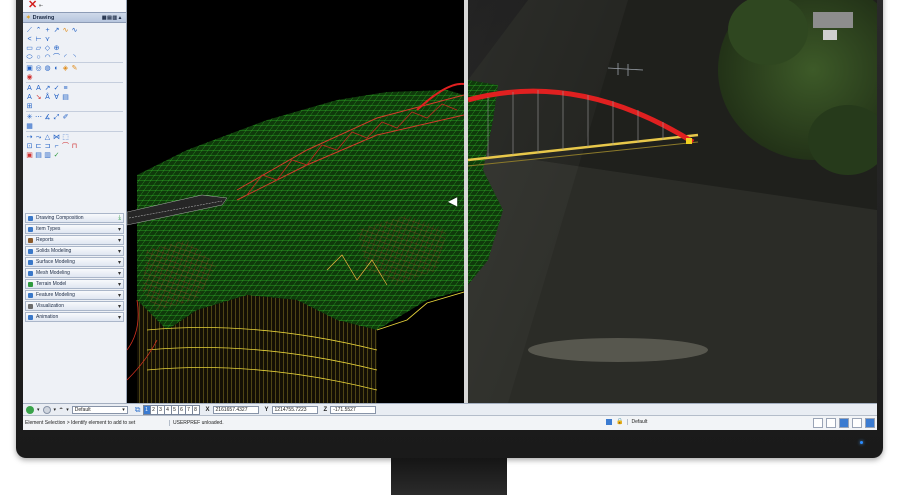 This screenshot has width=900, height=495. Describe the element at coordinates (74, 218) in the screenshot. I see `category-drawing-composition: Drawing Composition ⤓` at that location.